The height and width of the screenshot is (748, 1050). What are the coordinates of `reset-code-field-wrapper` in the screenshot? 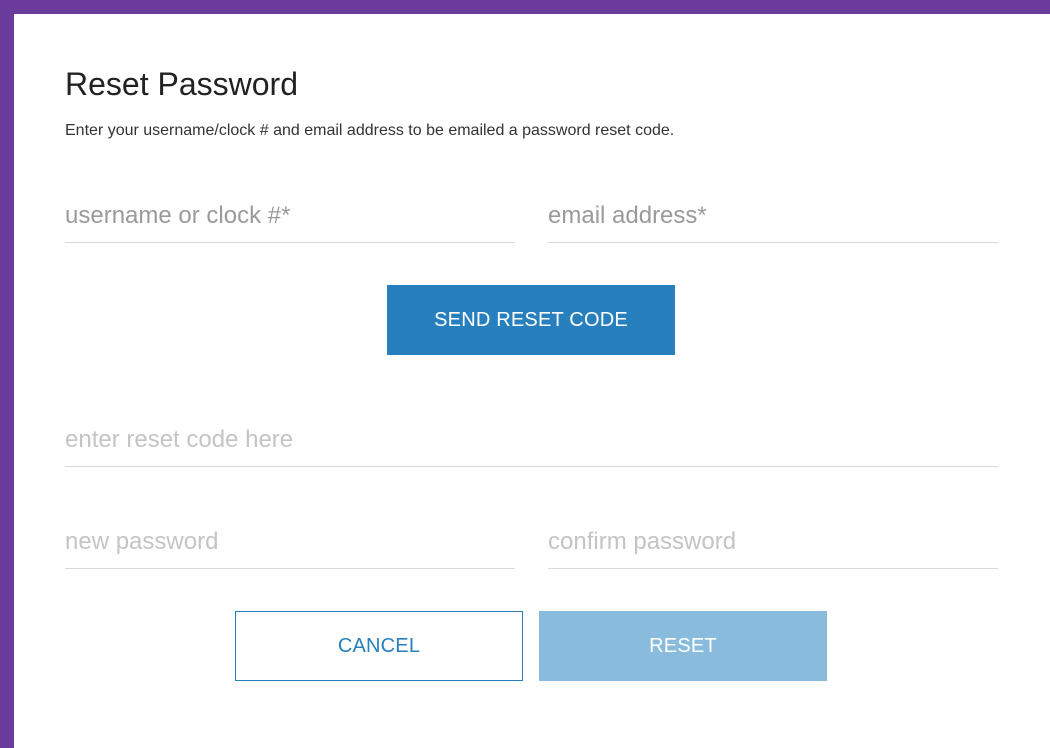 It's located at (531, 441).